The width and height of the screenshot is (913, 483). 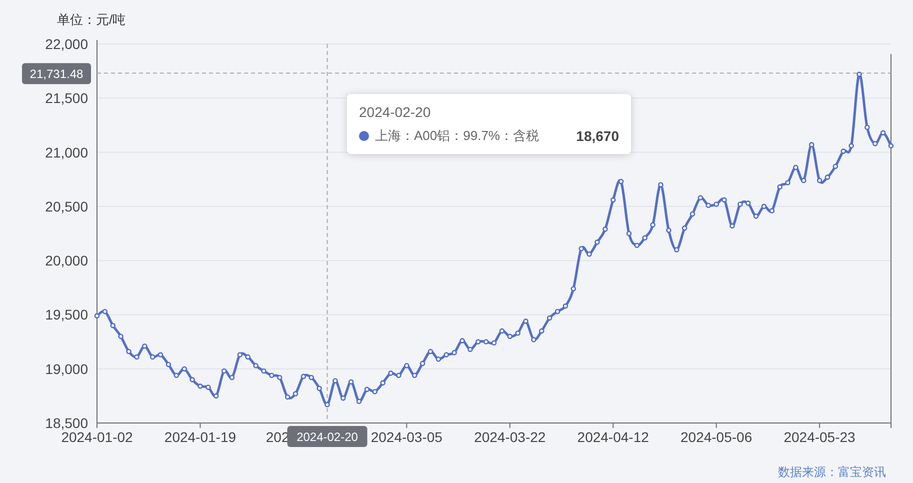 What do you see at coordinates (66, 260) in the screenshot?
I see `axis-label: 20,000` at bounding box center [66, 260].